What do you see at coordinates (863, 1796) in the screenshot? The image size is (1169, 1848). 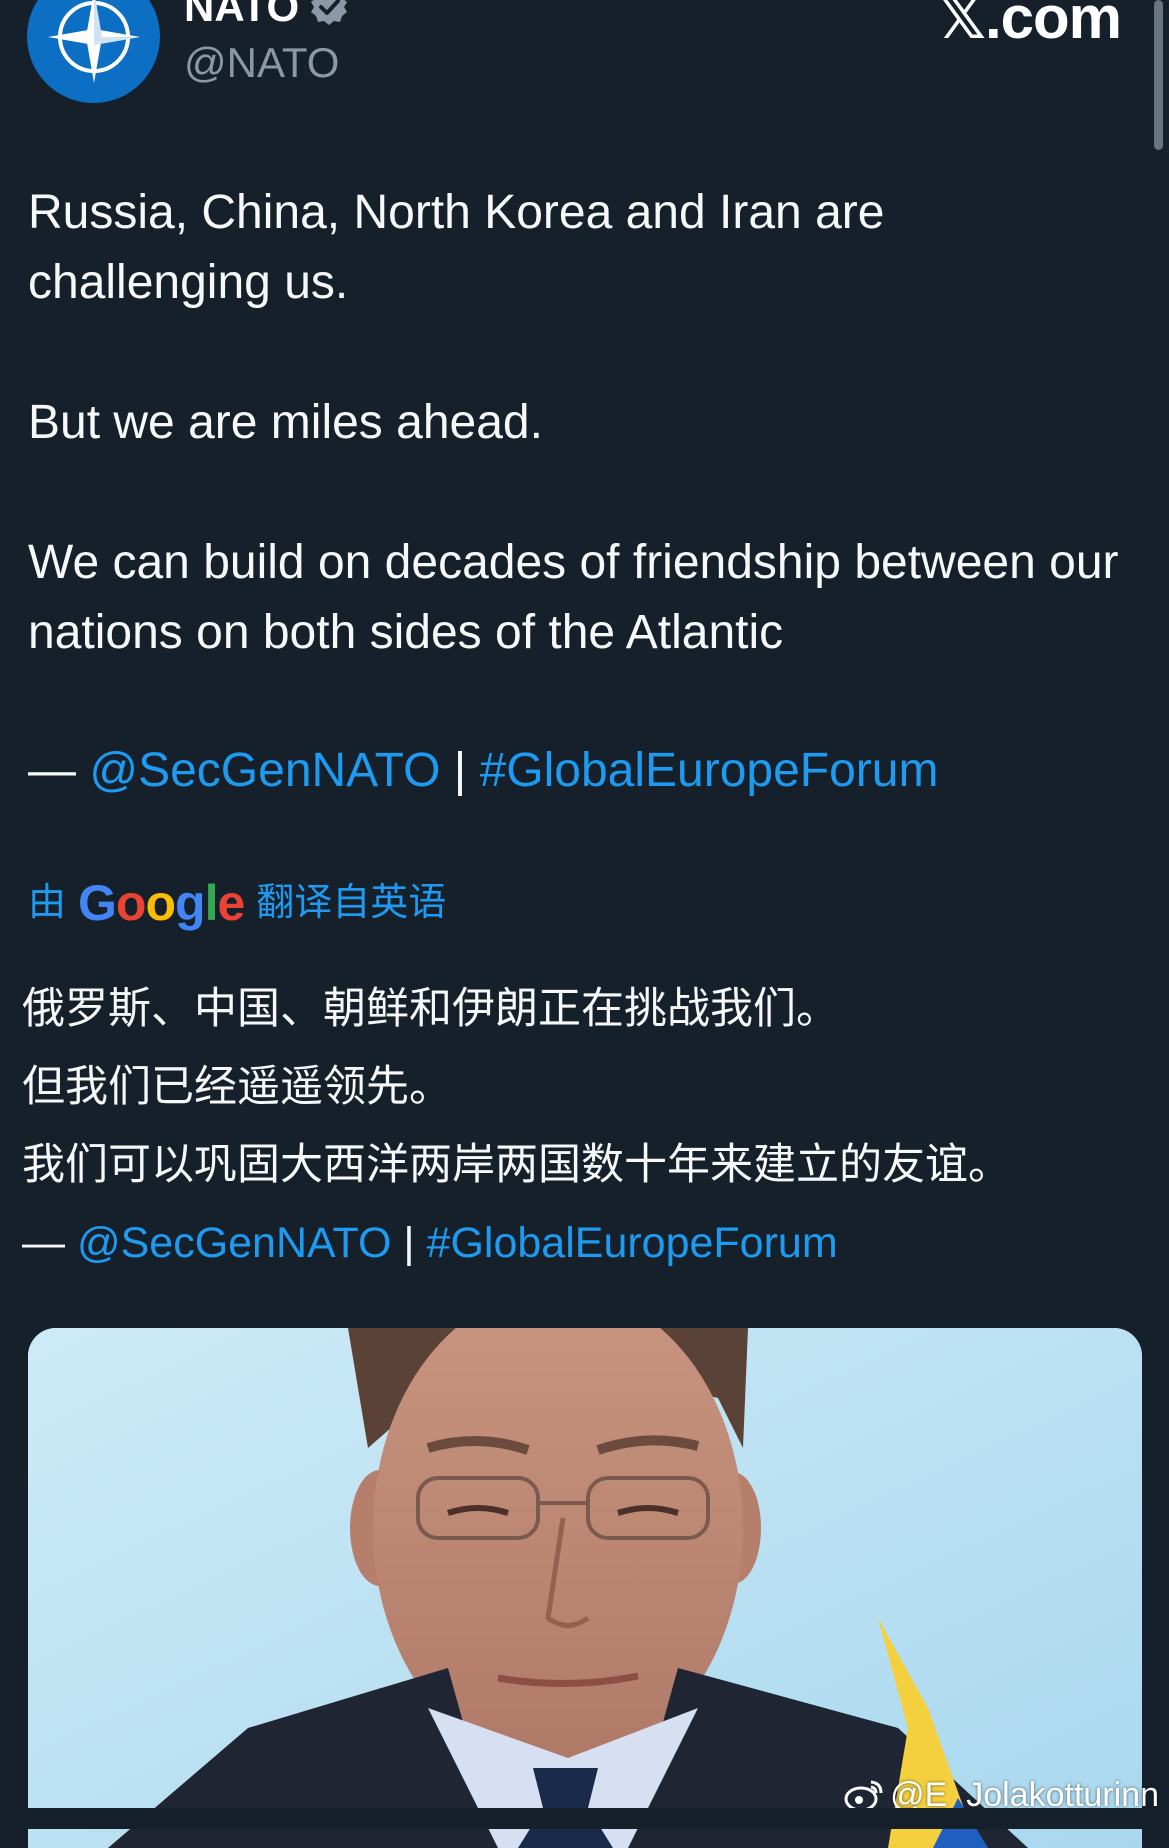 I see `weibo-icon` at bounding box center [863, 1796].